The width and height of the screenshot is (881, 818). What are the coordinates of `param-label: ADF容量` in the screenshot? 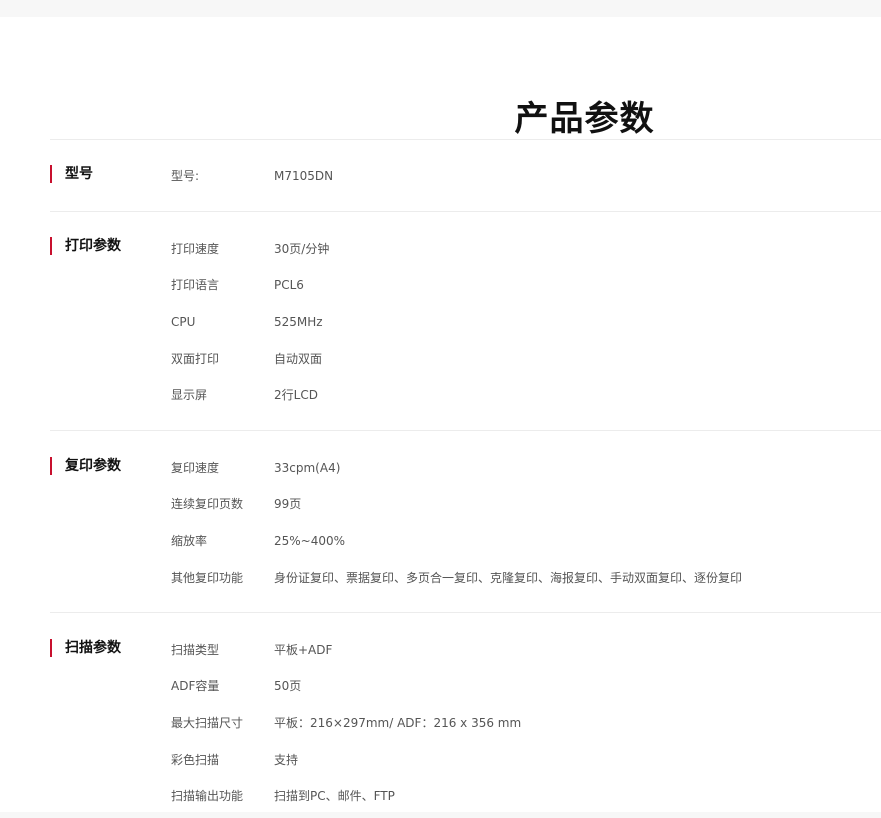 It's located at (195, 686).